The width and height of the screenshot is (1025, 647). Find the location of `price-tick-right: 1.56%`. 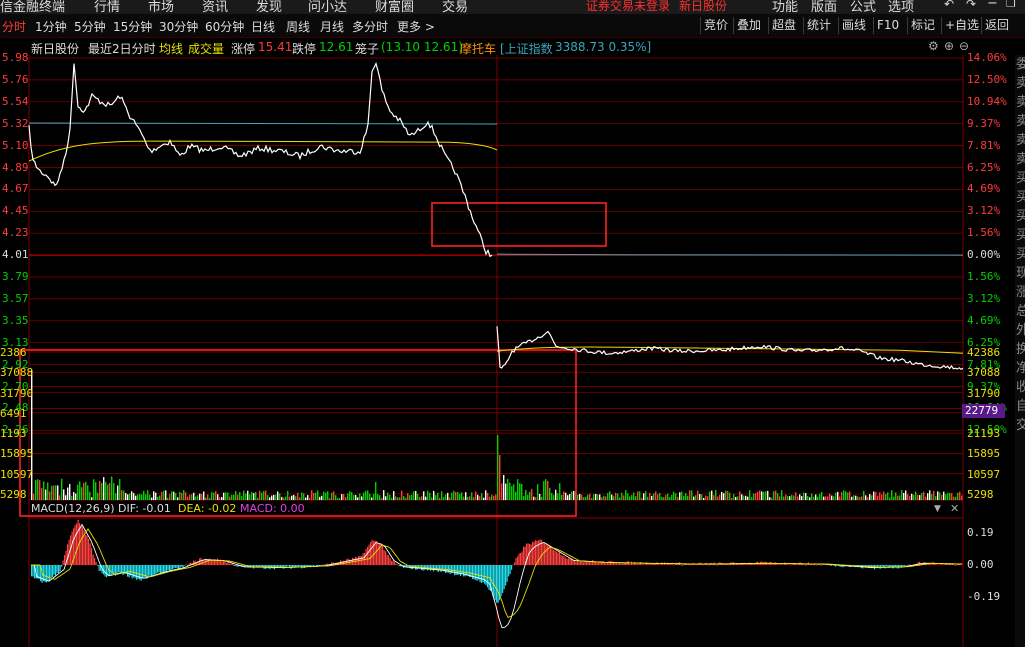

price-tick-right: 1.56% is located at coordinates (984, 233).